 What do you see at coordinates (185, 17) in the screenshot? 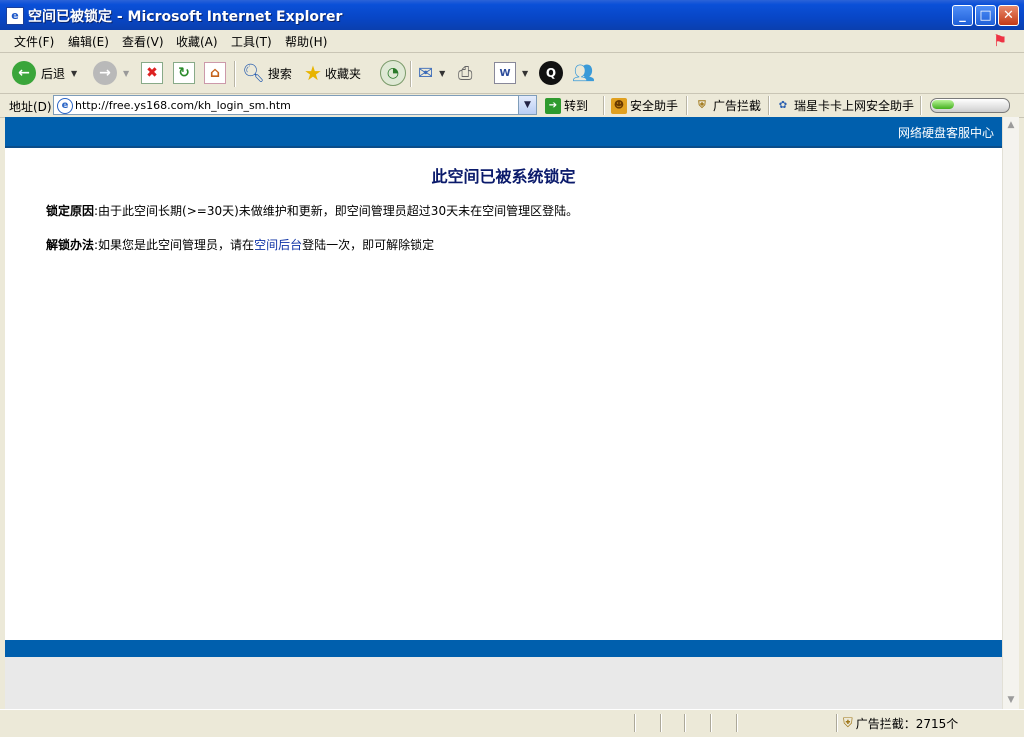
I see `window-title: 空间已被锁定 - Microsoft Internet Explorer` at bounding box center [185, 17].